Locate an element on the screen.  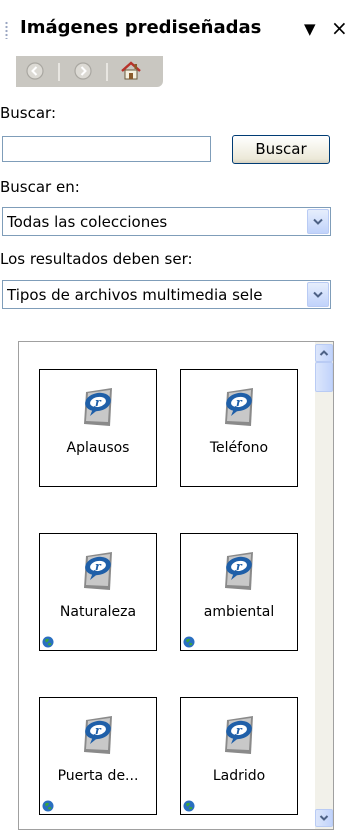
result-item-ambiental: r ambiental is located at coordinates (239, 592).